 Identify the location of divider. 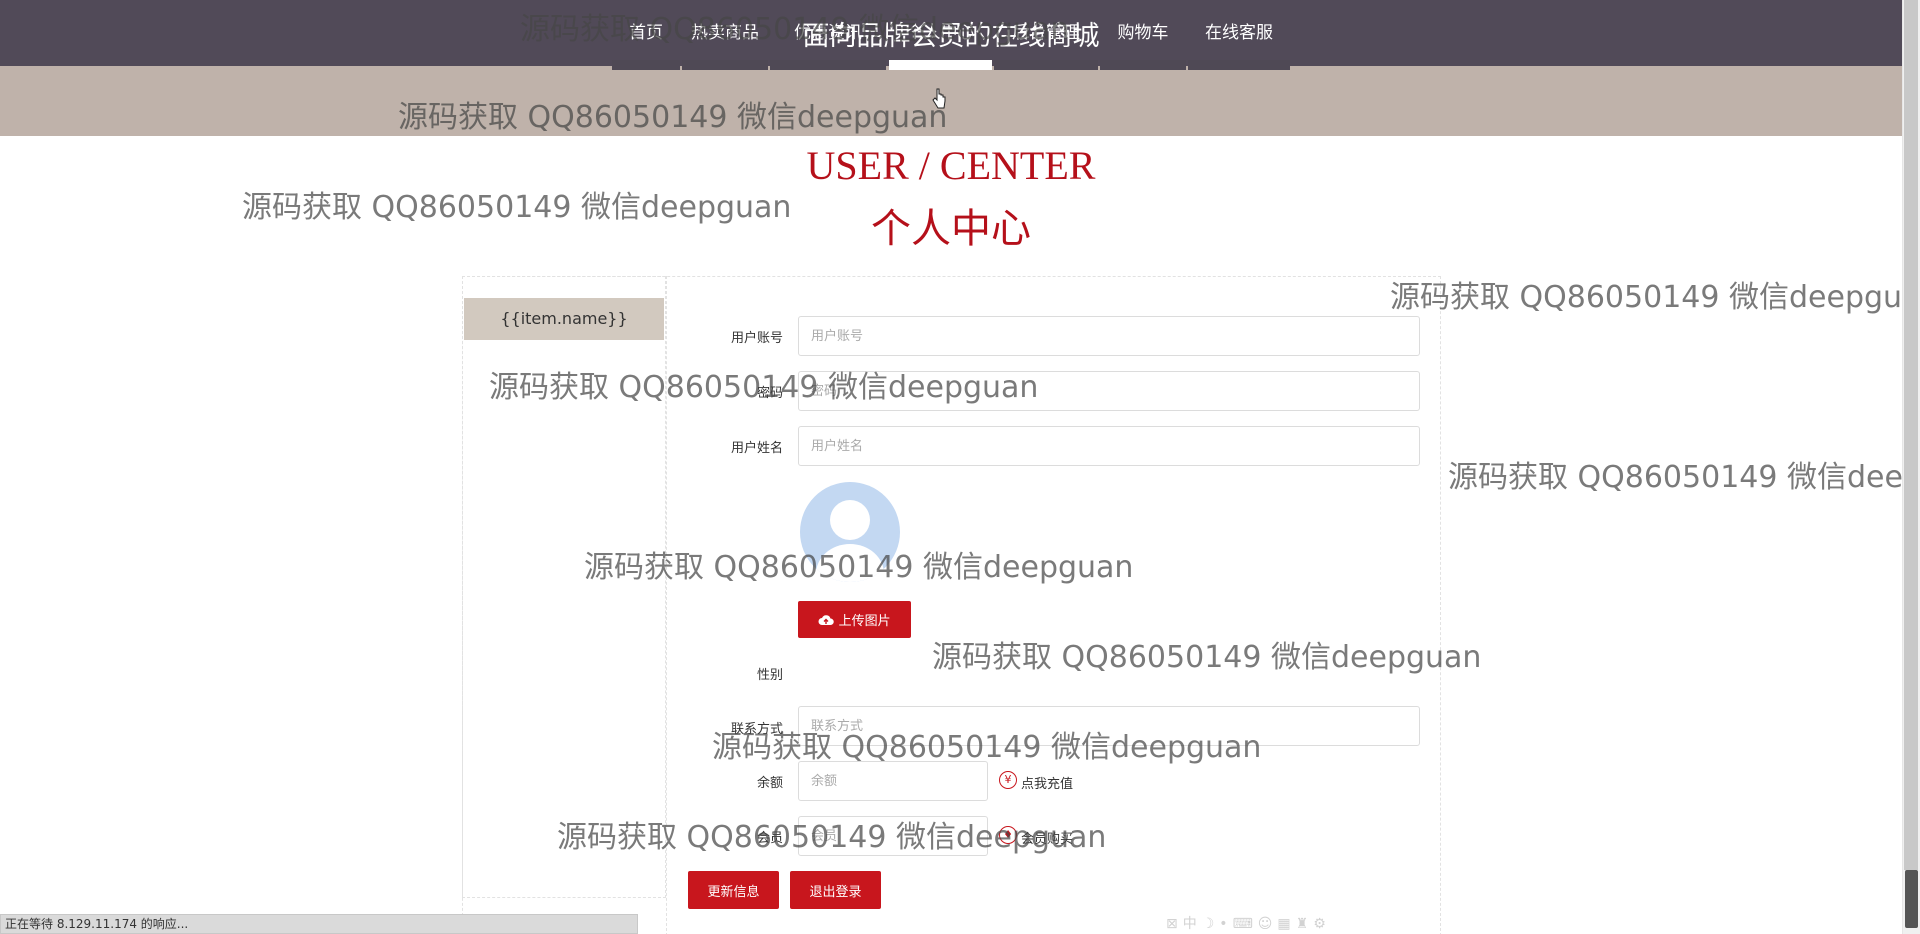
(666, 605).